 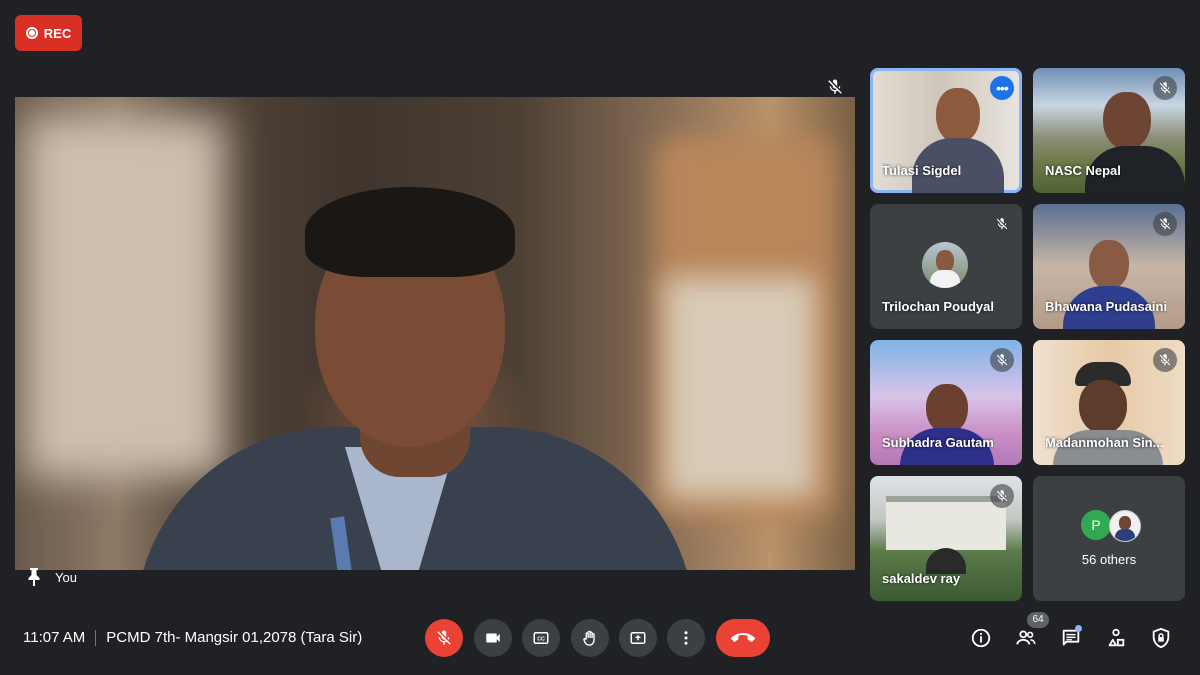 I want to click on microphone-button, so click(x=444, y=638).